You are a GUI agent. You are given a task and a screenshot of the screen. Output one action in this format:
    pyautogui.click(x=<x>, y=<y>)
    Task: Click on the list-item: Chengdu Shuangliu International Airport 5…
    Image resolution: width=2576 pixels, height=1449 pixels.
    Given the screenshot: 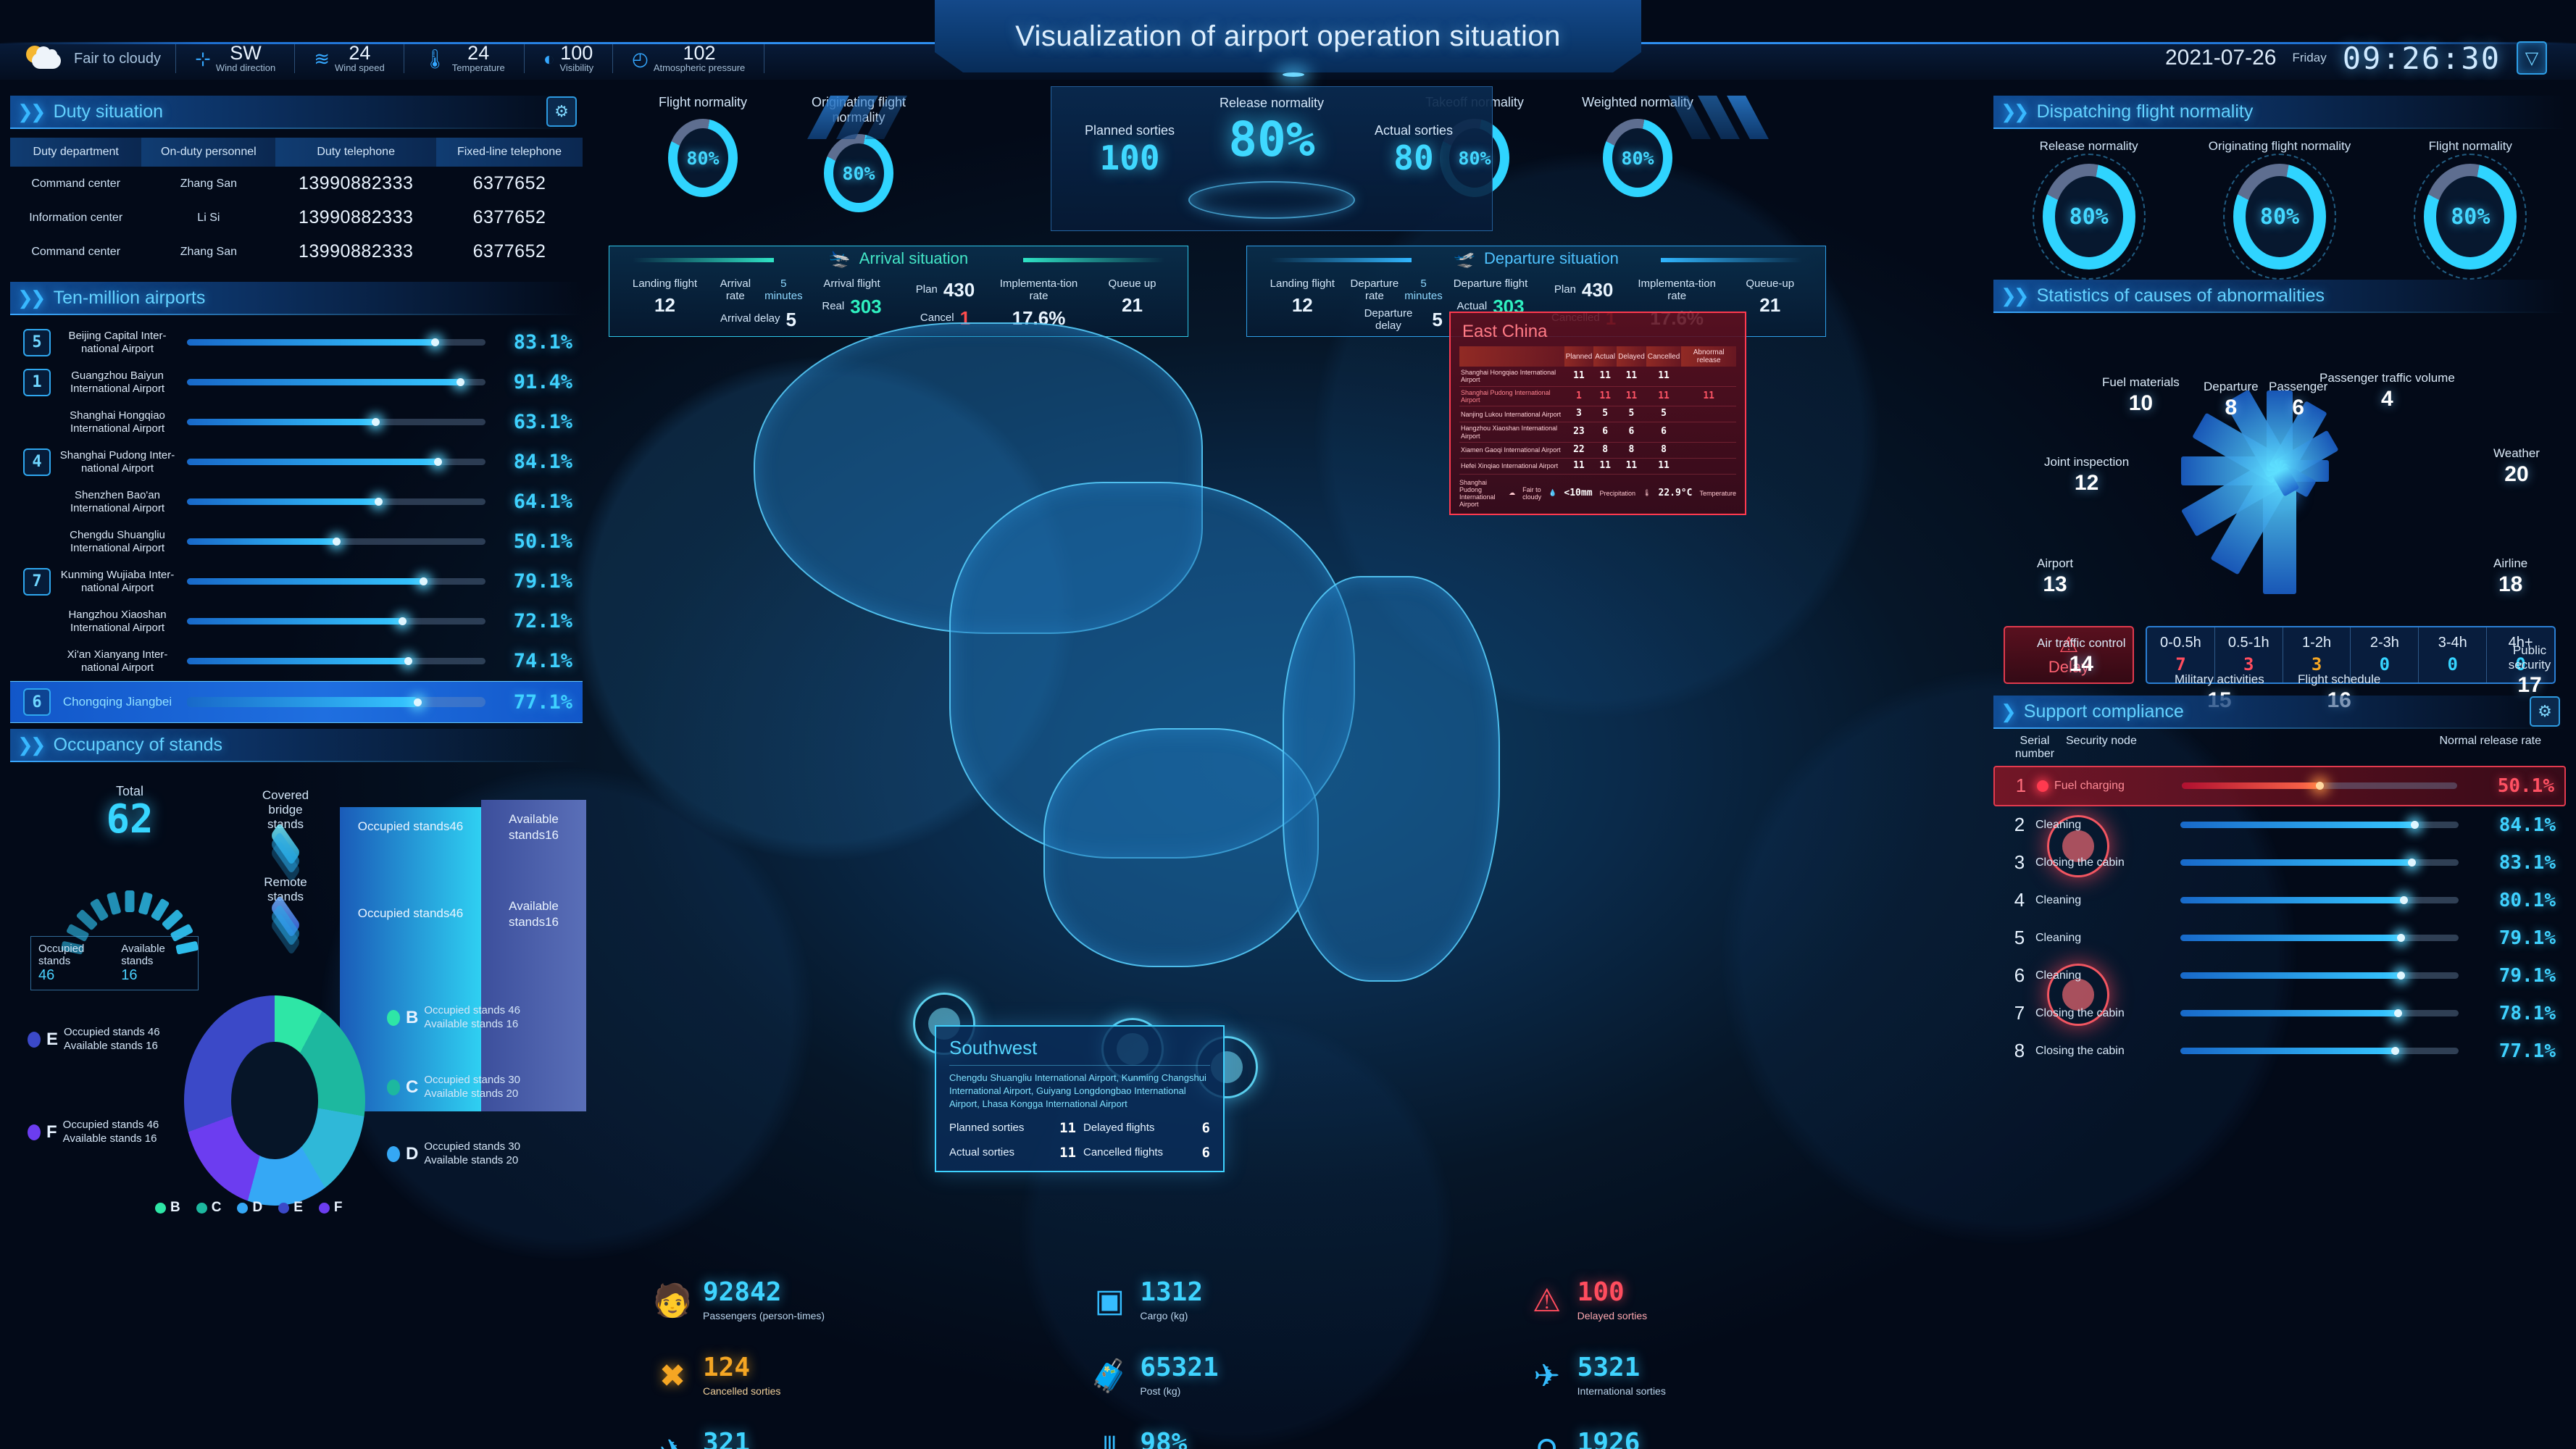 What is the action you would take?
    pyautogui.click(x=296, y=542)
    